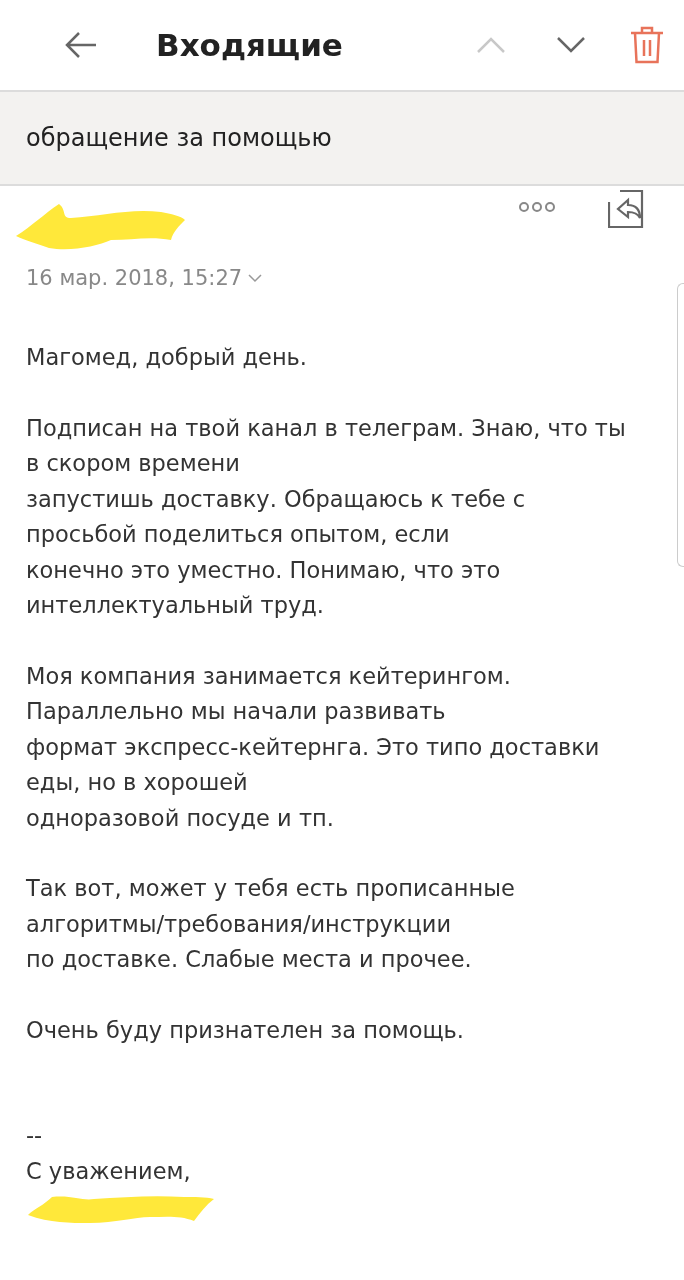 Image resolution: width=684 pixels, height=1280 pixels. What do you see at coordinates (246, 1030) in the screenshot?
I see `message-text-line: Очень буду признателен за помощь.` at bounding box center [246, 1030].